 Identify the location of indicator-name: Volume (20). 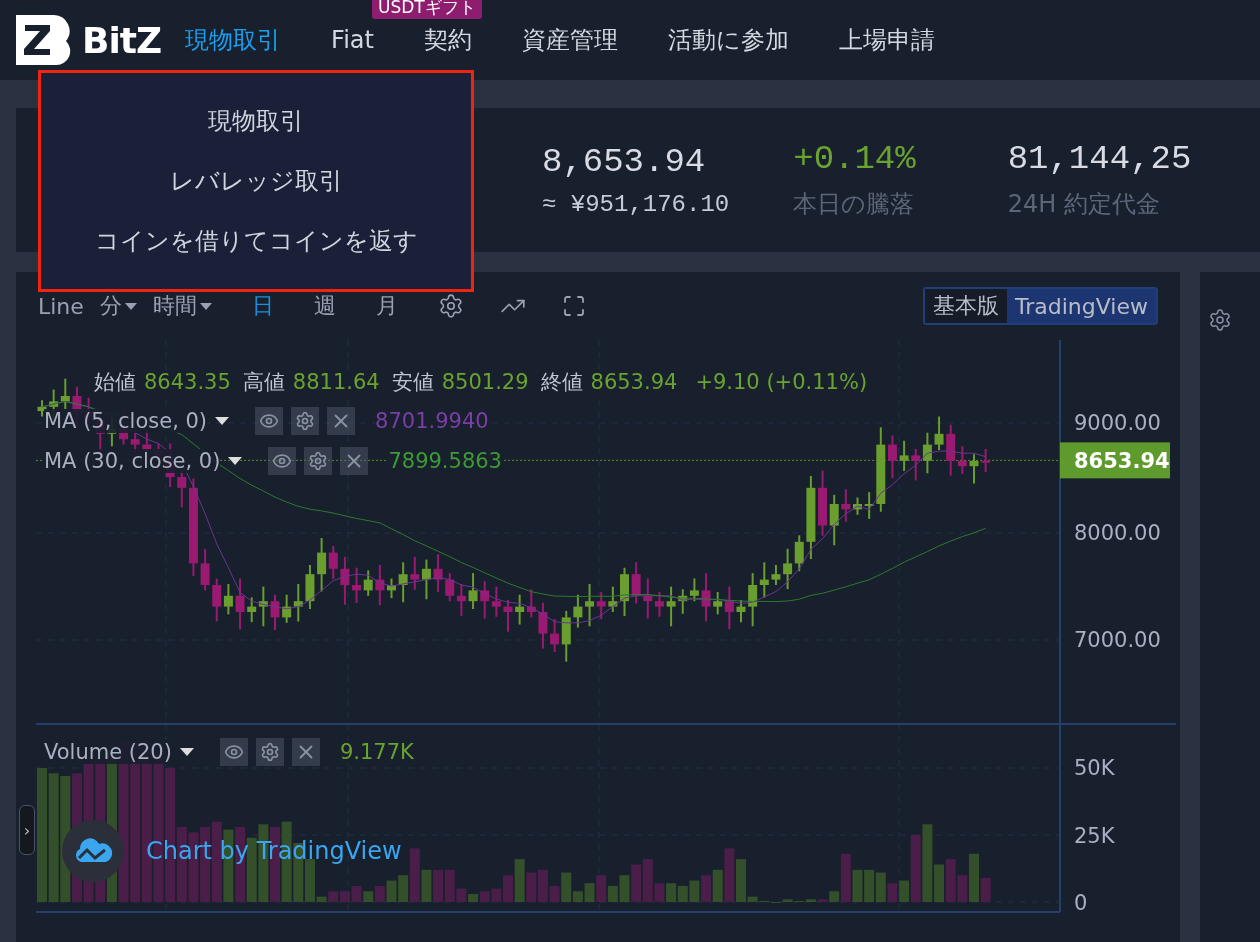
(108, 752).